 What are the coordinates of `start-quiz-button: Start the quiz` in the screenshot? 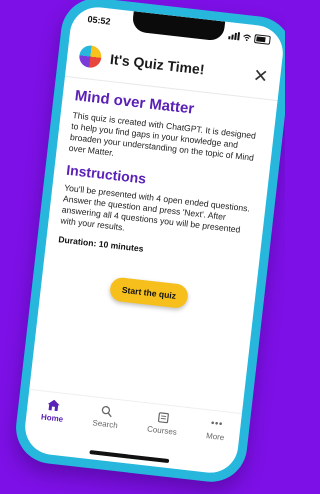 It's located at (149, 293).